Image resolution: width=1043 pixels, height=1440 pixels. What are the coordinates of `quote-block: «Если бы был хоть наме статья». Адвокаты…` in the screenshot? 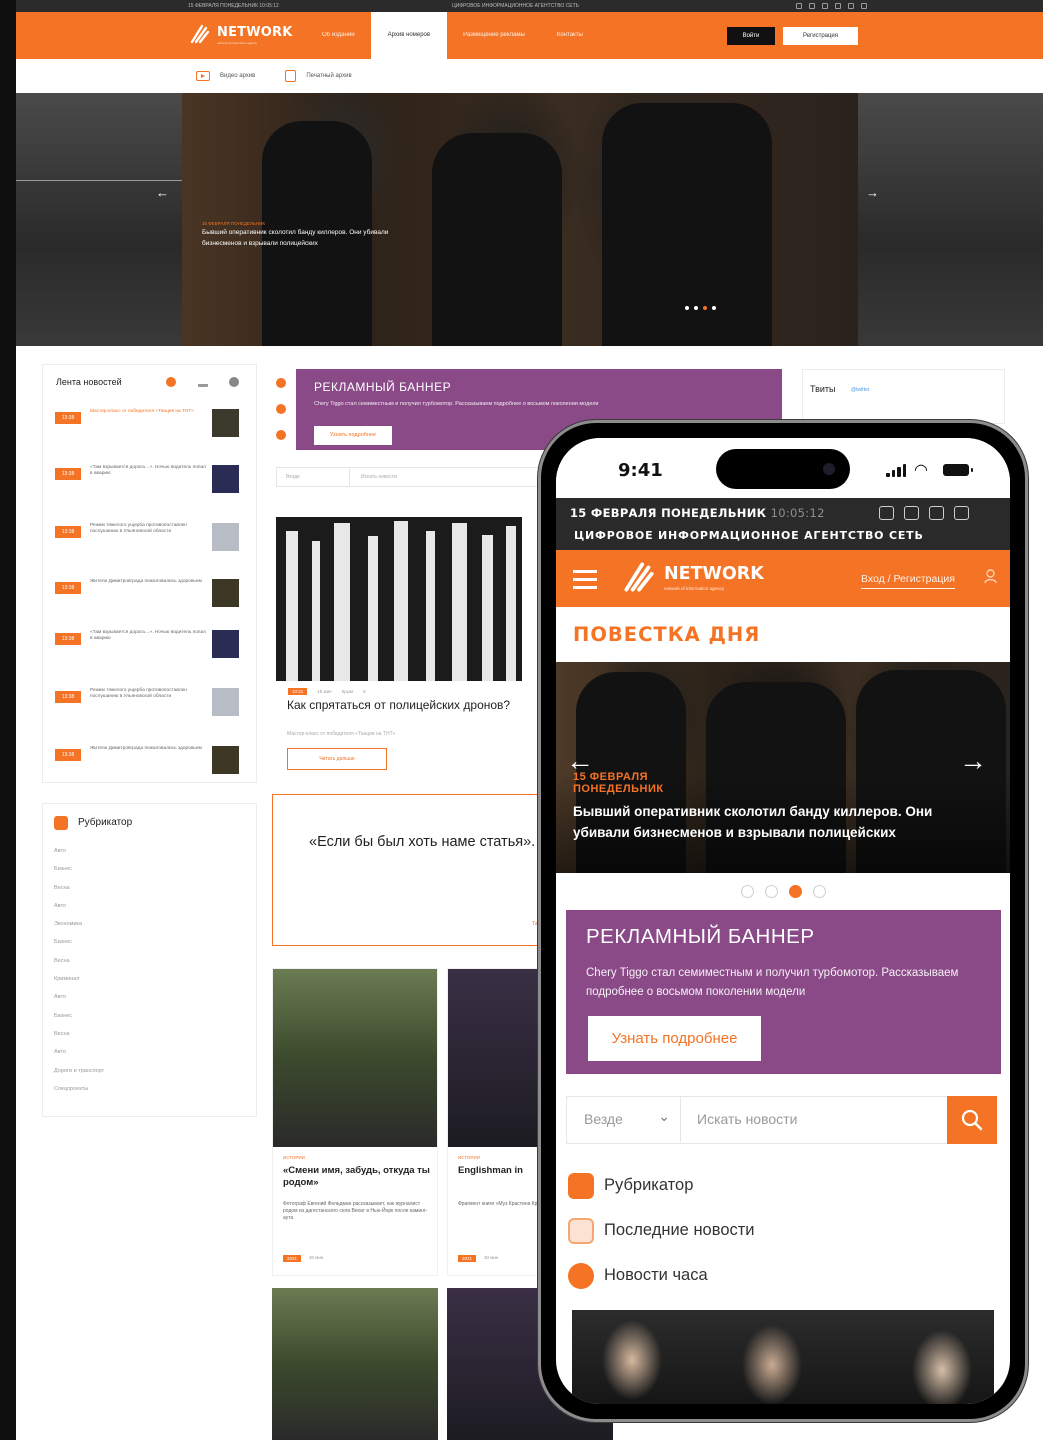 It's located at (508, 870).